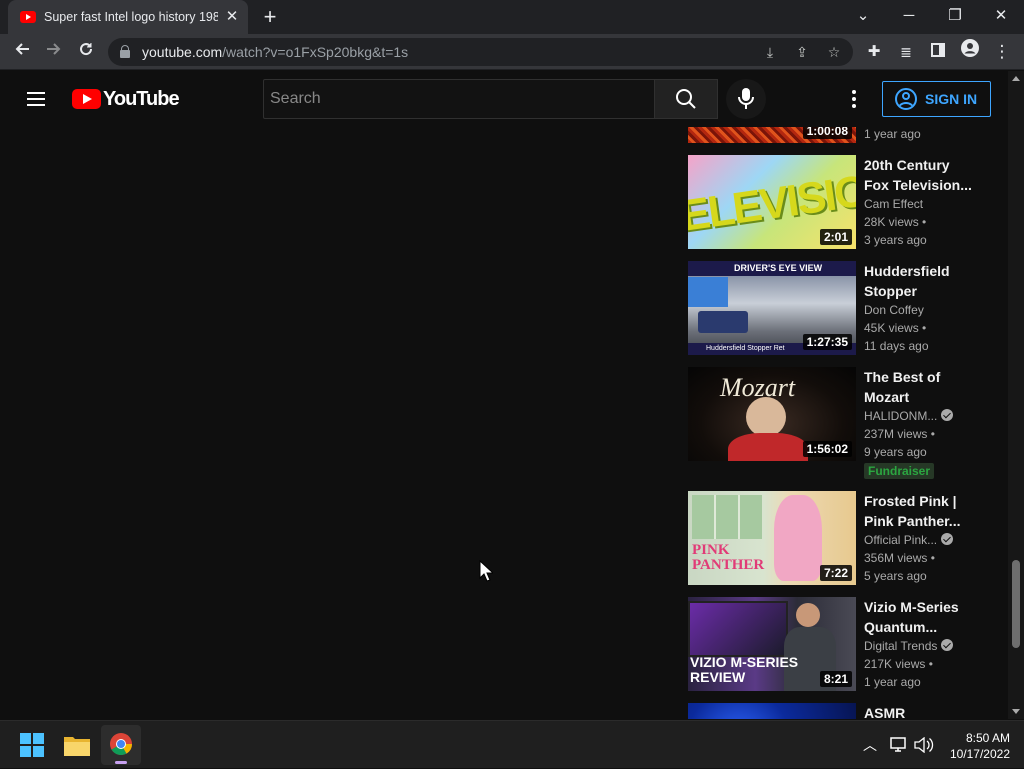 This screenshot has height=769, width=1024. I want to click on channel-name: Don Coffey, so click(919, 310).